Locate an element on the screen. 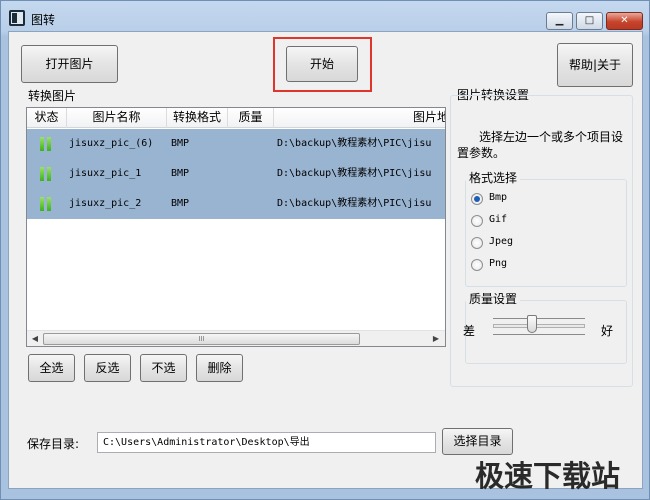 The width and height of the screenshot is (650, 500). minimize-icon: ▁ is located at coordinates (559, 20).